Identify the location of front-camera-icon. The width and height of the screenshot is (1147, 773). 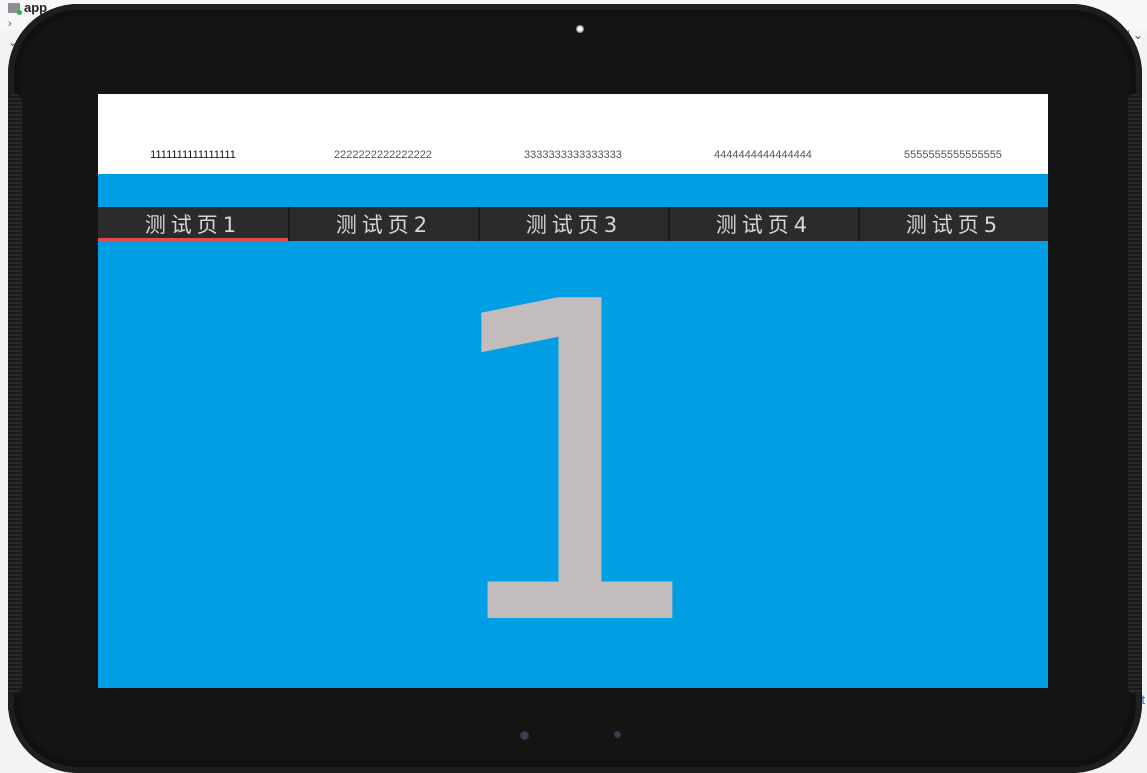
(580, 29).